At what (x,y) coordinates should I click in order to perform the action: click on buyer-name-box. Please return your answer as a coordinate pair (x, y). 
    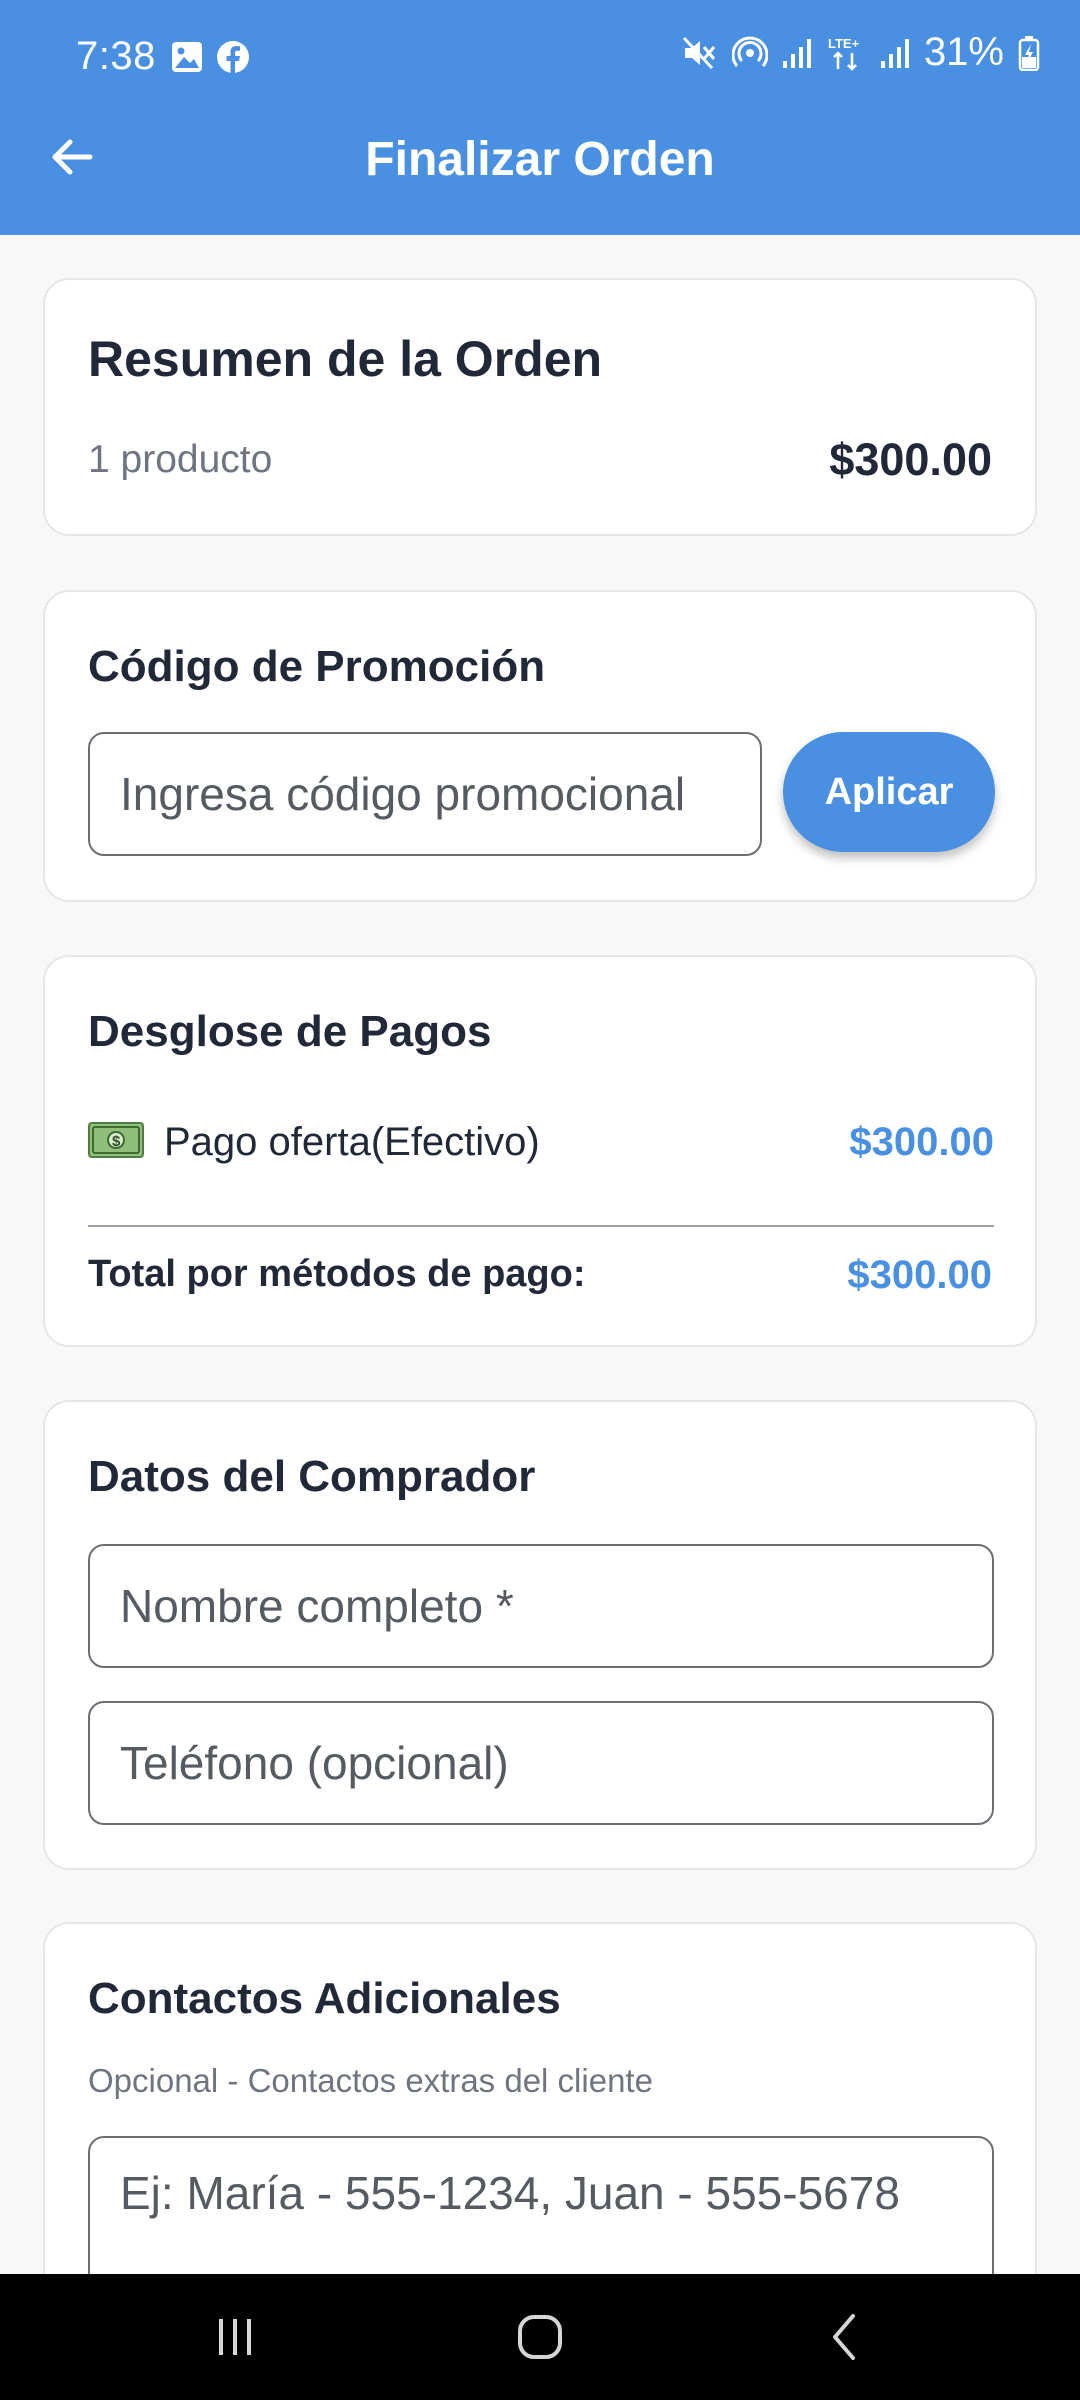
    Looking at the image, I should click on (541, 1606).